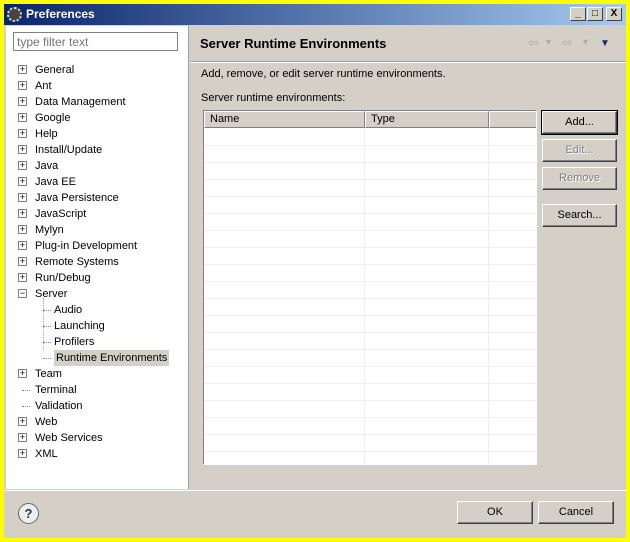 The image size is (630, 542). I want to click on tree-item-label: XML, so click(46, 454).